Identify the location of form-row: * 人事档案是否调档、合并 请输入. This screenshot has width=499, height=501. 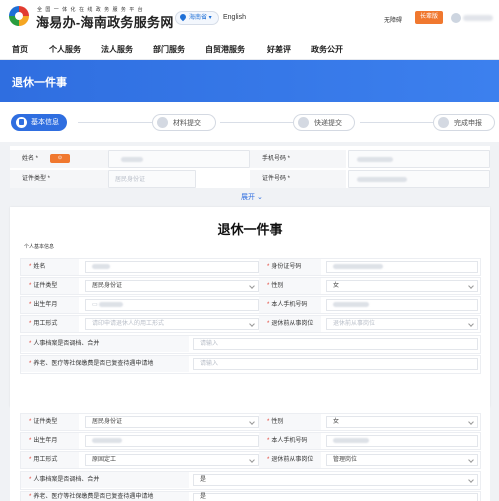
(250, 344).